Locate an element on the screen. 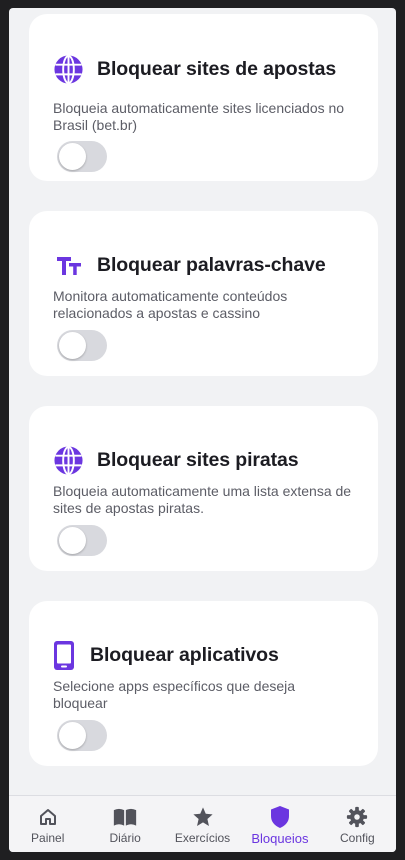 This screenshot has height=860, width=405. nav-item-painel: Painel is located at coordinates (47, 824).